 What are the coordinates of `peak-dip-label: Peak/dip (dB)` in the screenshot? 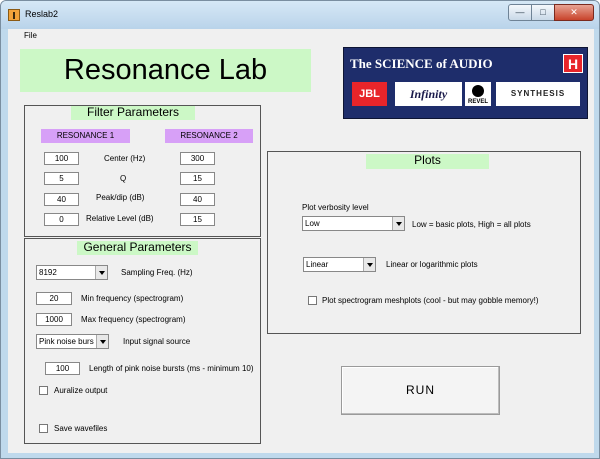 It's located at (120, 197).